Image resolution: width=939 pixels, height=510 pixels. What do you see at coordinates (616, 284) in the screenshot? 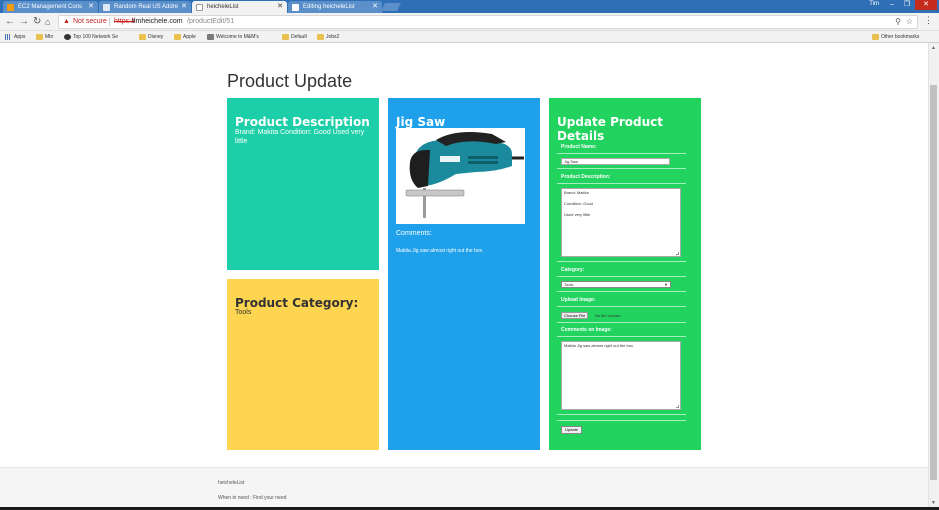
I see `category-select: Tools ▼` at bounding box center [616, 284].